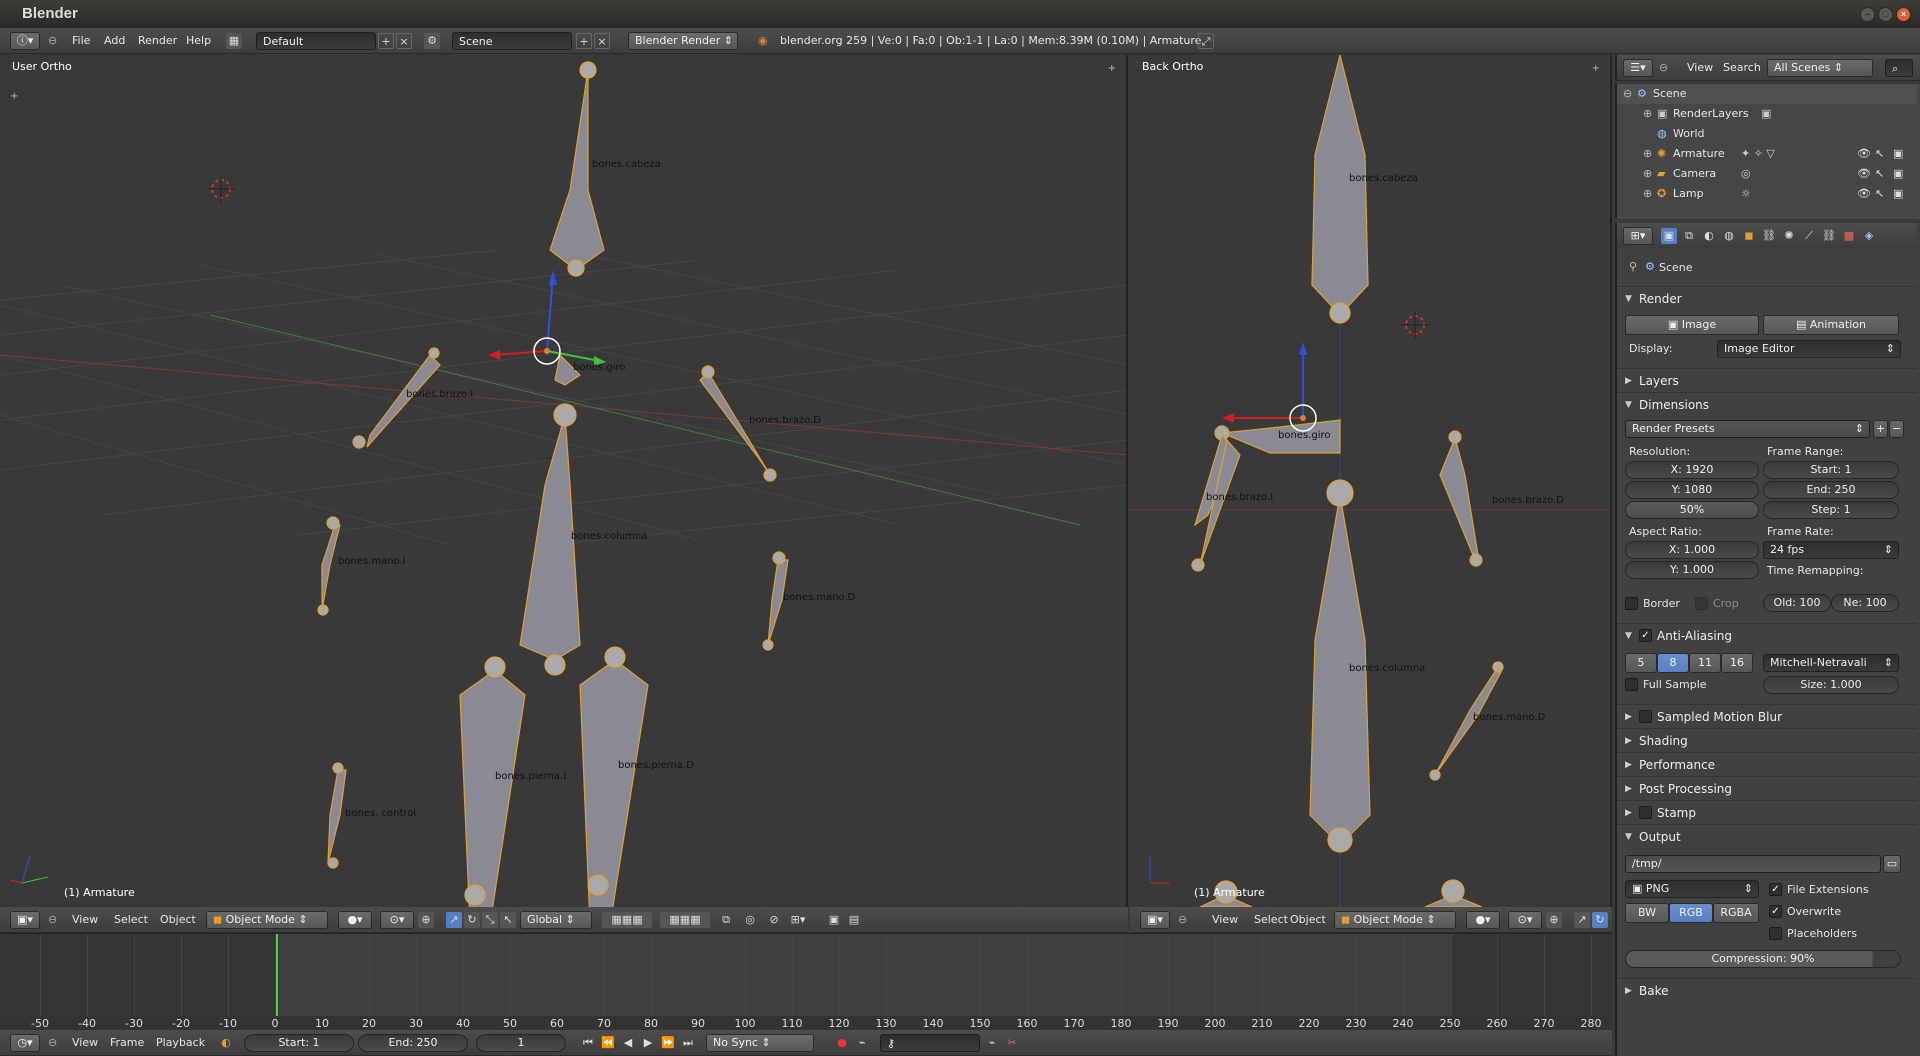 This screenshot has width=1920, height=1056. I want to click on rotate-manipulator-icon: ↻, so click(1600, 920).